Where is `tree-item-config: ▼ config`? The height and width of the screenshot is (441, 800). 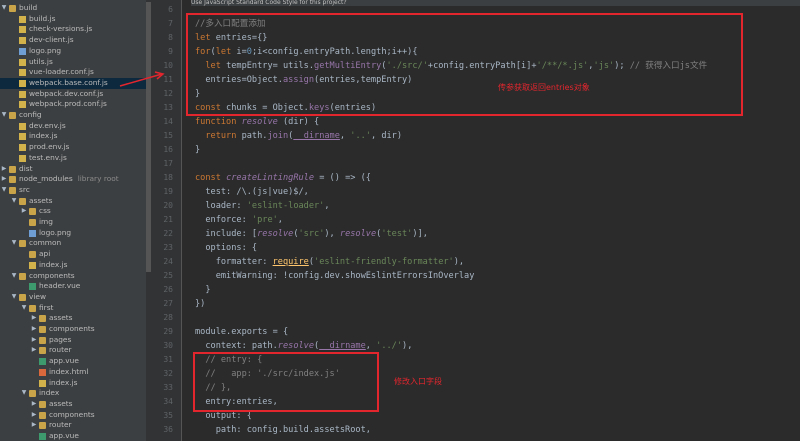 tree-item-config: ▼ config is located at coordinates (74, 115).